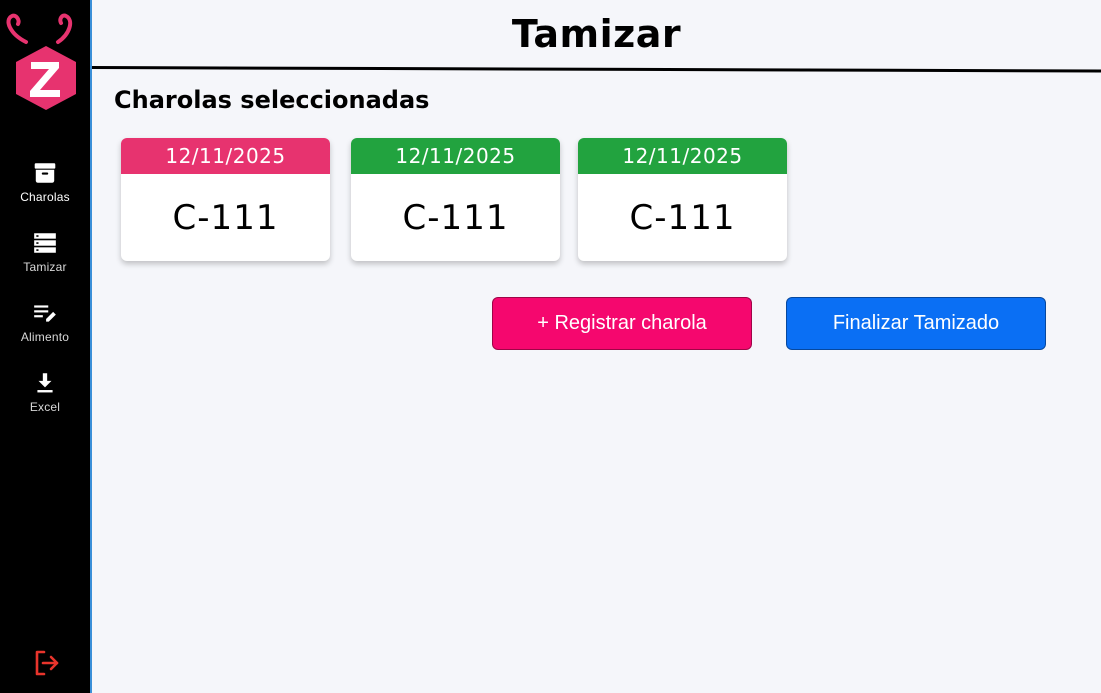 The height and width of the screenshot is (693, 1101). Describe the element at coordinates (596, 34) in the screenshot. I see `page-title: Tamizar` at that location.